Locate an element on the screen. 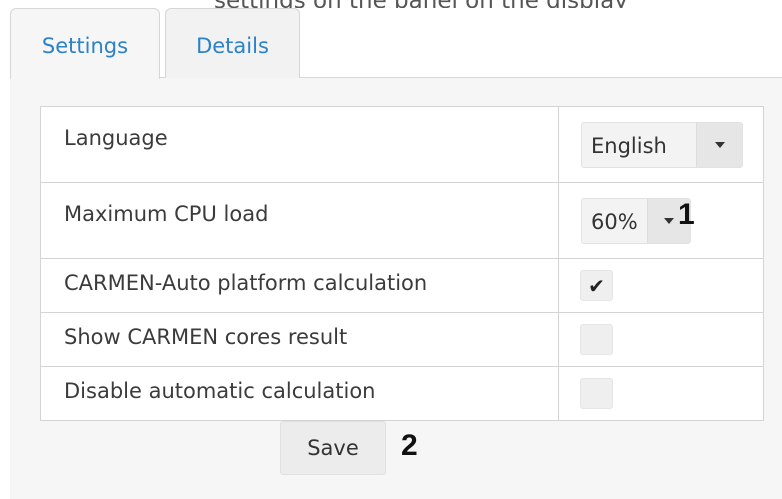  setting-row-show-cores: Show CARMEN cores result is located at coordinates (402, 339).